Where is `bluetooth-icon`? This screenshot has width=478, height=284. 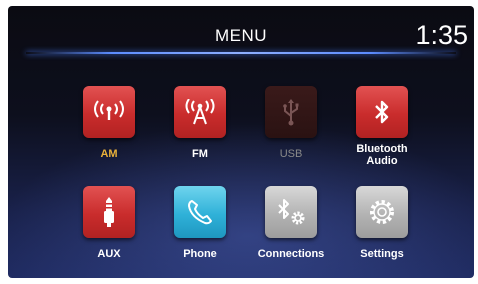 bluetooth-icon is located at coordinates (382, 112).